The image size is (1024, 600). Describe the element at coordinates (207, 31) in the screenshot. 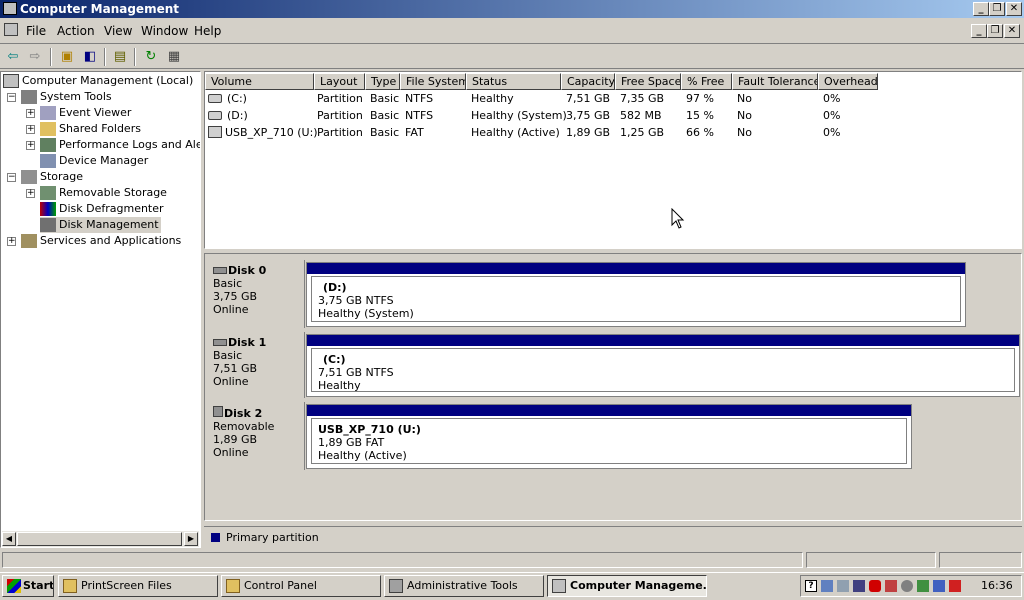

I see `menu-help: Help` at that location.